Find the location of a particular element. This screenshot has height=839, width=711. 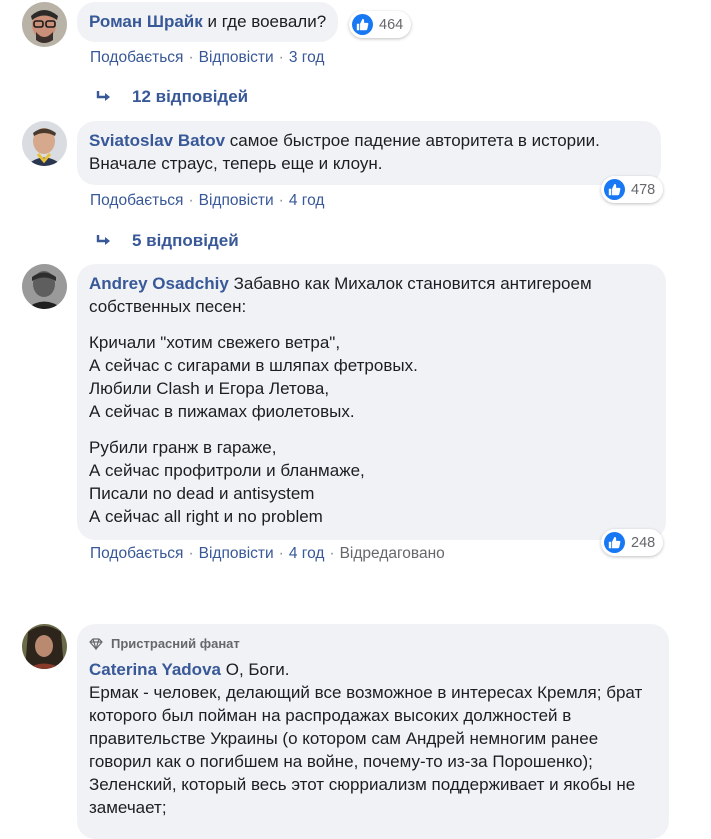

like-count: 464 is located at coordinates (391, 24).